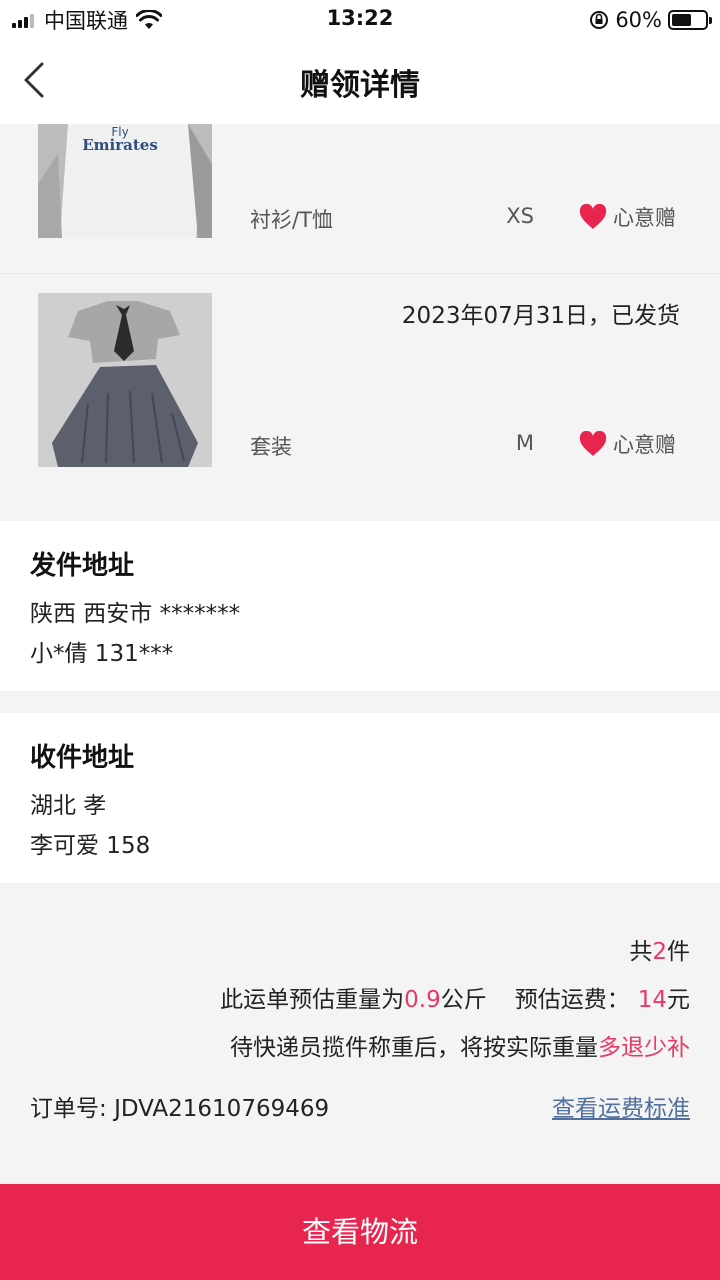 The height and width of the screenshot is (1280, 720). Describe the element at coordinates (120, 145) in the screenshot. I see `shirt-print-emirates: Emirates` at that location.